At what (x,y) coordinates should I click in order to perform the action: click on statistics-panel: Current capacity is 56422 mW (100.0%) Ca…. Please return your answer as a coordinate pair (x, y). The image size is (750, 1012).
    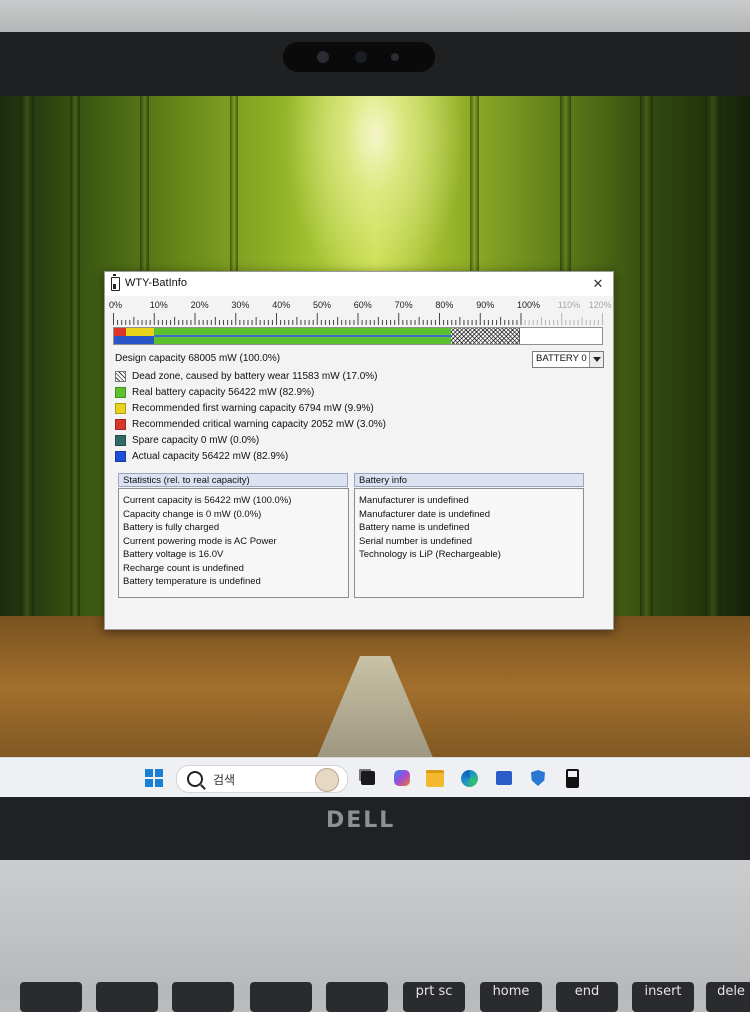
    Looking at the image, I should click on (233, 543).